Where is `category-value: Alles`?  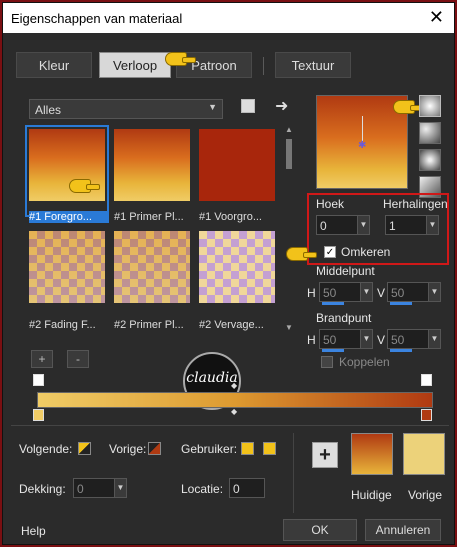 category-value: Alles is located at coordinates (48, 110).